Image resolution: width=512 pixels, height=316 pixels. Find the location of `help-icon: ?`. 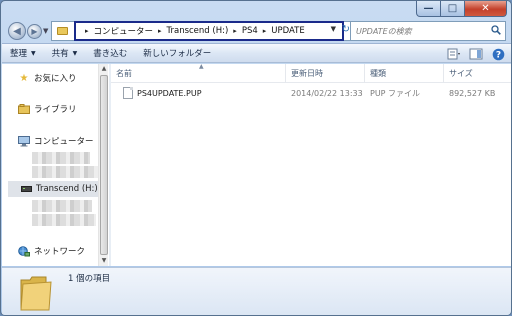

help-icon: ? is located at coordinates (498, 54).